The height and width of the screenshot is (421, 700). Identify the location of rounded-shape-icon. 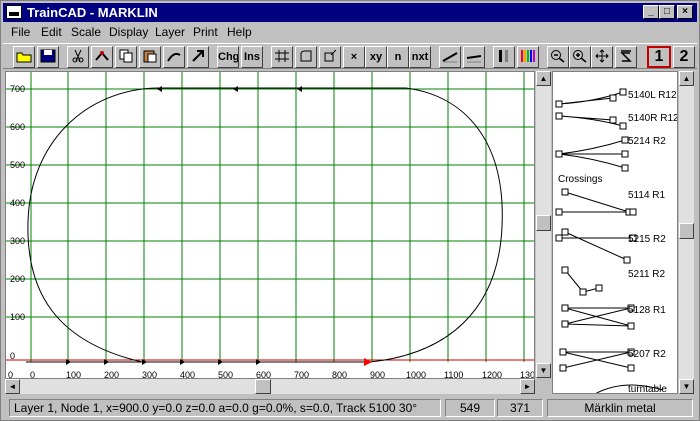
(306, 56).